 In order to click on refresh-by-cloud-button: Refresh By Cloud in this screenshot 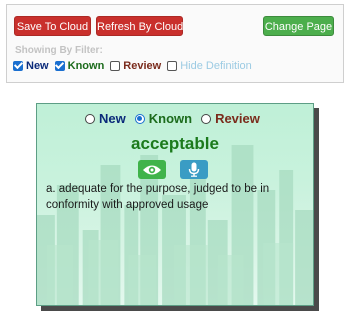, I will do `click(139, 26)`.